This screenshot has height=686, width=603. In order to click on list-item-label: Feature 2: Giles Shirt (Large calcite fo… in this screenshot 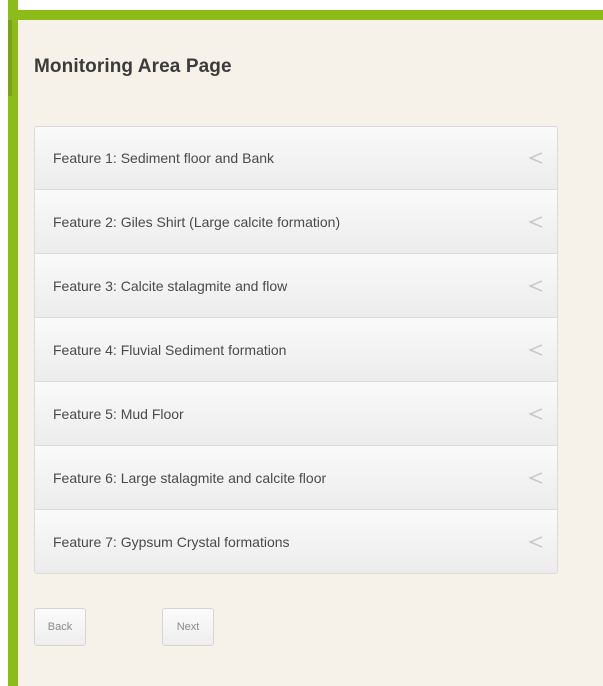, I will do `click(197, 221)`.